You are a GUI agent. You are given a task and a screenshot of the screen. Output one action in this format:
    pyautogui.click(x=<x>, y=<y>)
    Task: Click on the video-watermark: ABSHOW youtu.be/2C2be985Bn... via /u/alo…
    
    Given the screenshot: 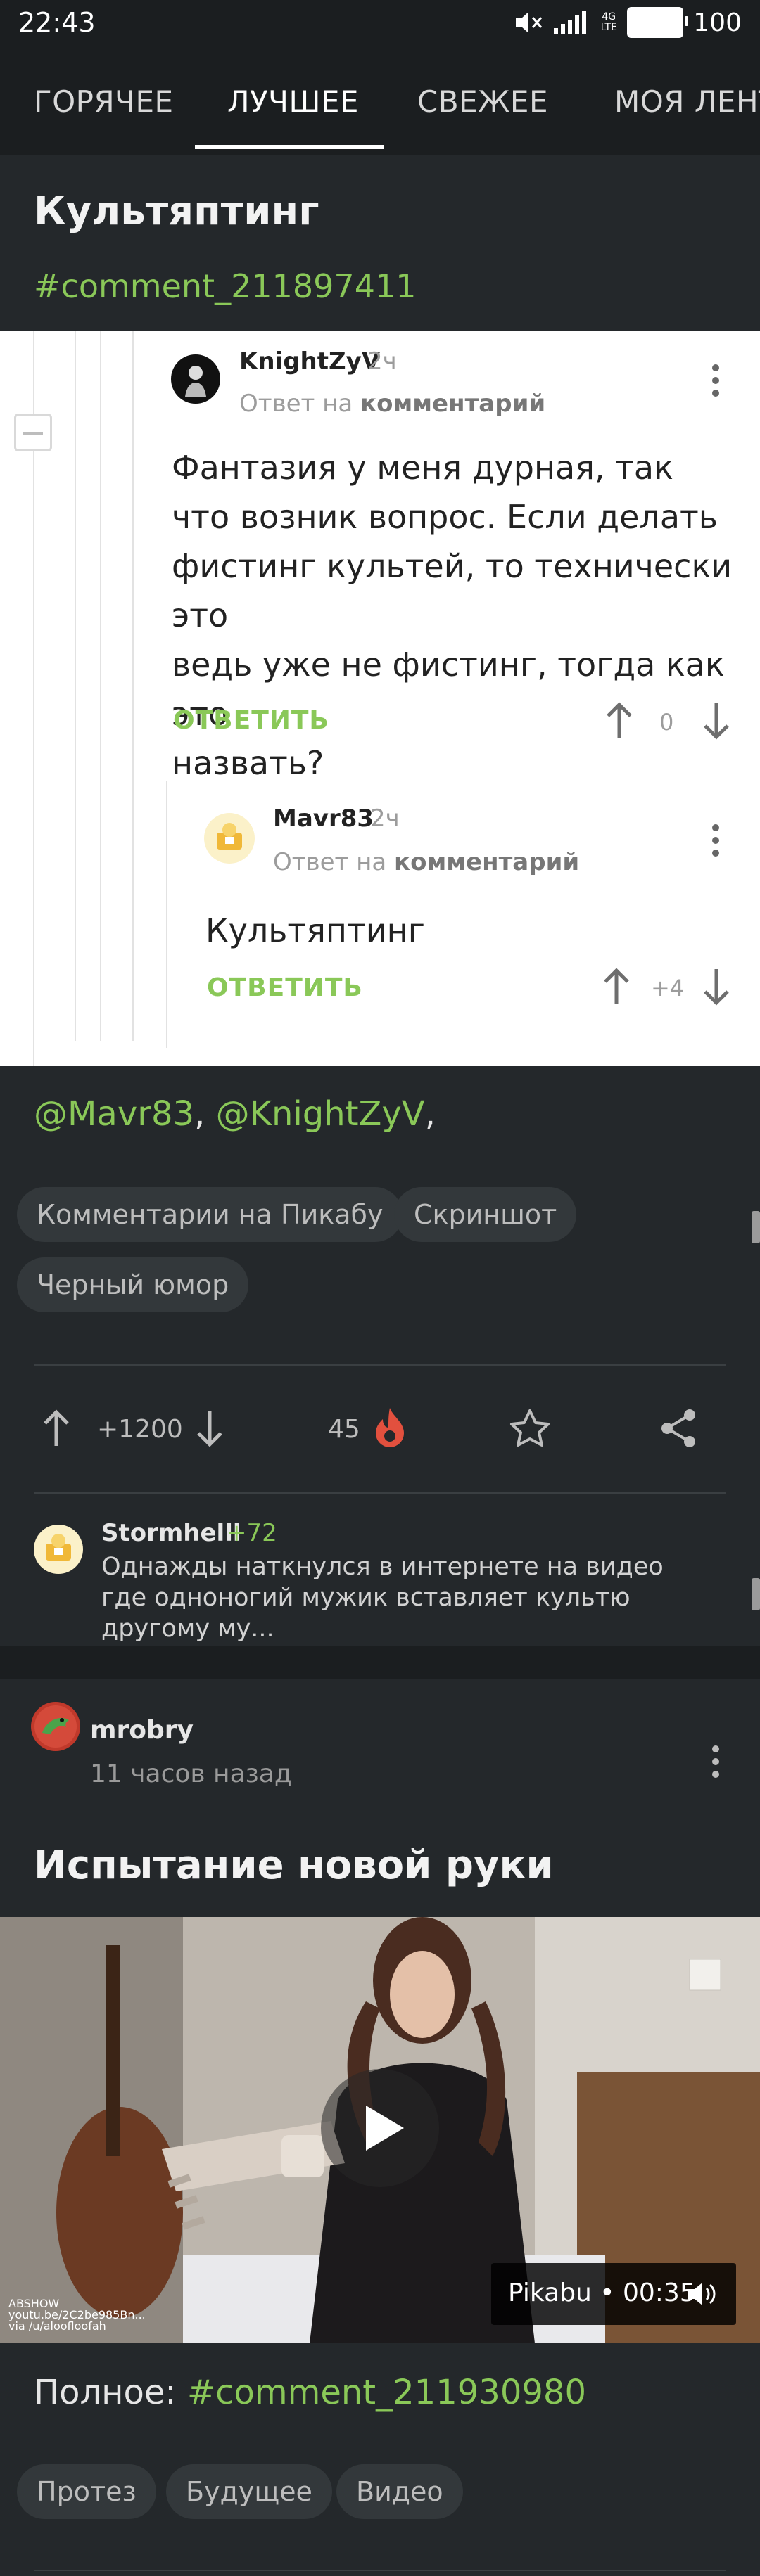 What is the action you would take?
    pyautogui.click(x=77, y=2315)
    